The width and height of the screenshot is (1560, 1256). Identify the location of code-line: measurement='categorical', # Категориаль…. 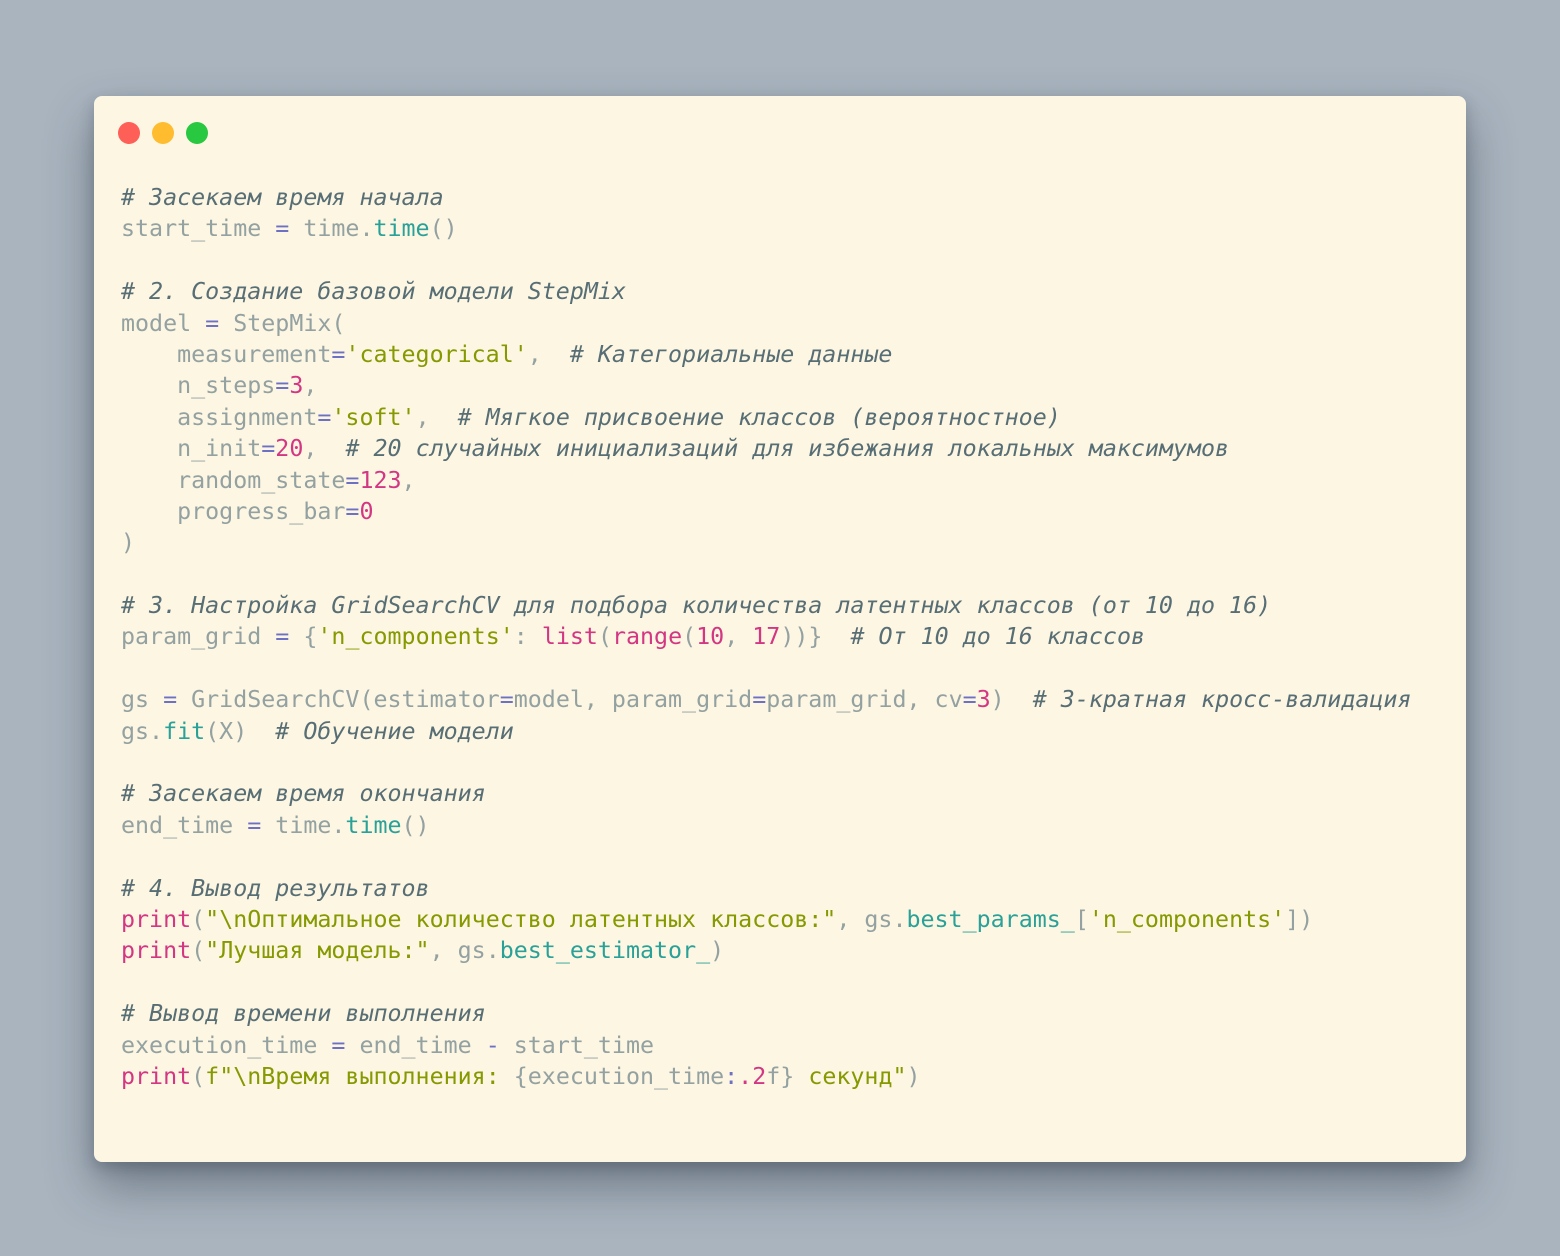
(766, 354).